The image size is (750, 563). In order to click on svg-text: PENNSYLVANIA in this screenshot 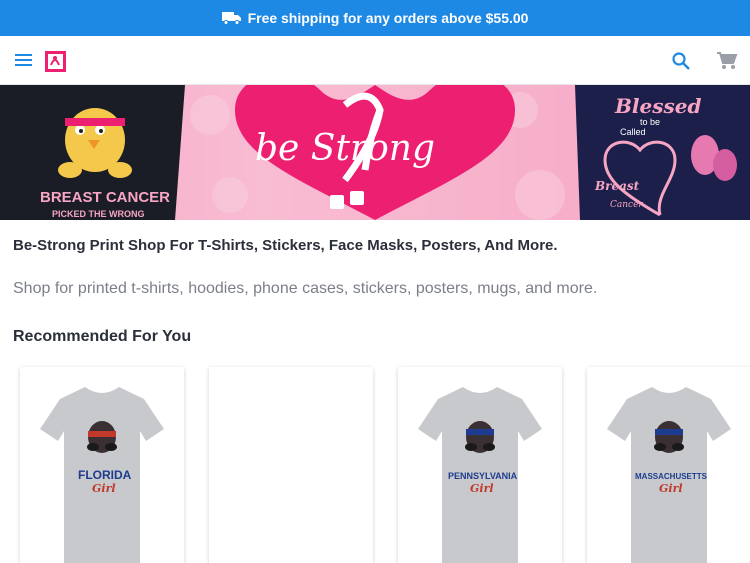, I will do `click(483, 476)`.